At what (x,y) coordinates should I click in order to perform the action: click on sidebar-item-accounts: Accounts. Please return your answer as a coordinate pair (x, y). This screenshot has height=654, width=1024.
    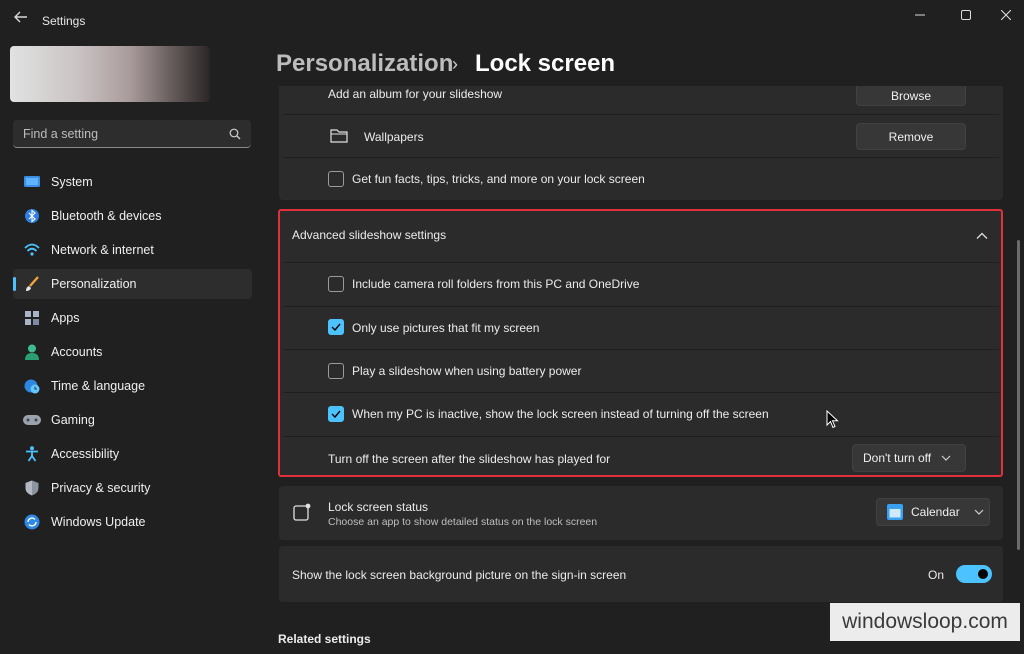
    Looking at the image, I should click on (132, 352).